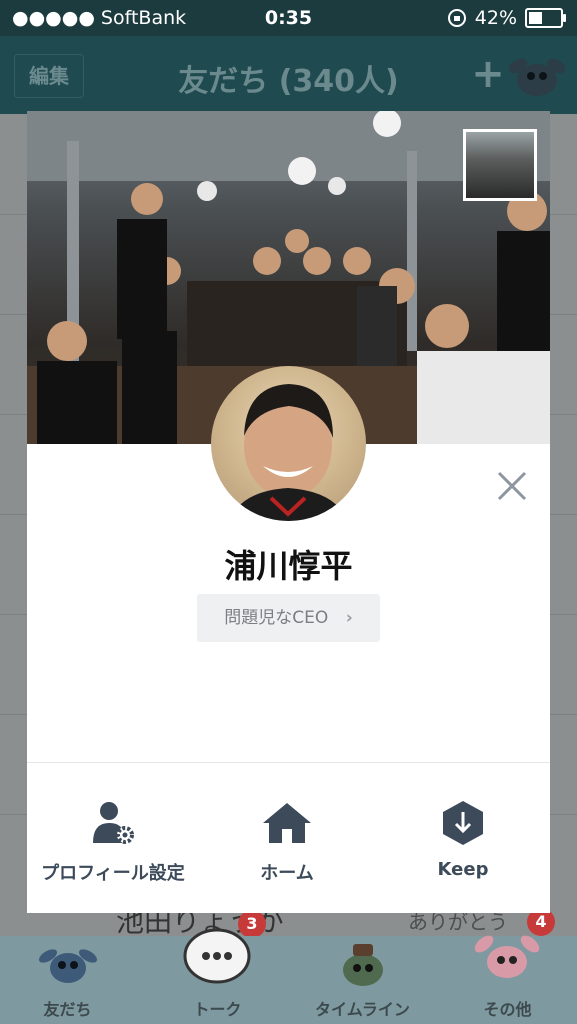  Describe the element at coordinates (463, 823) in the screenshot. I see `keep-icon` at that location.